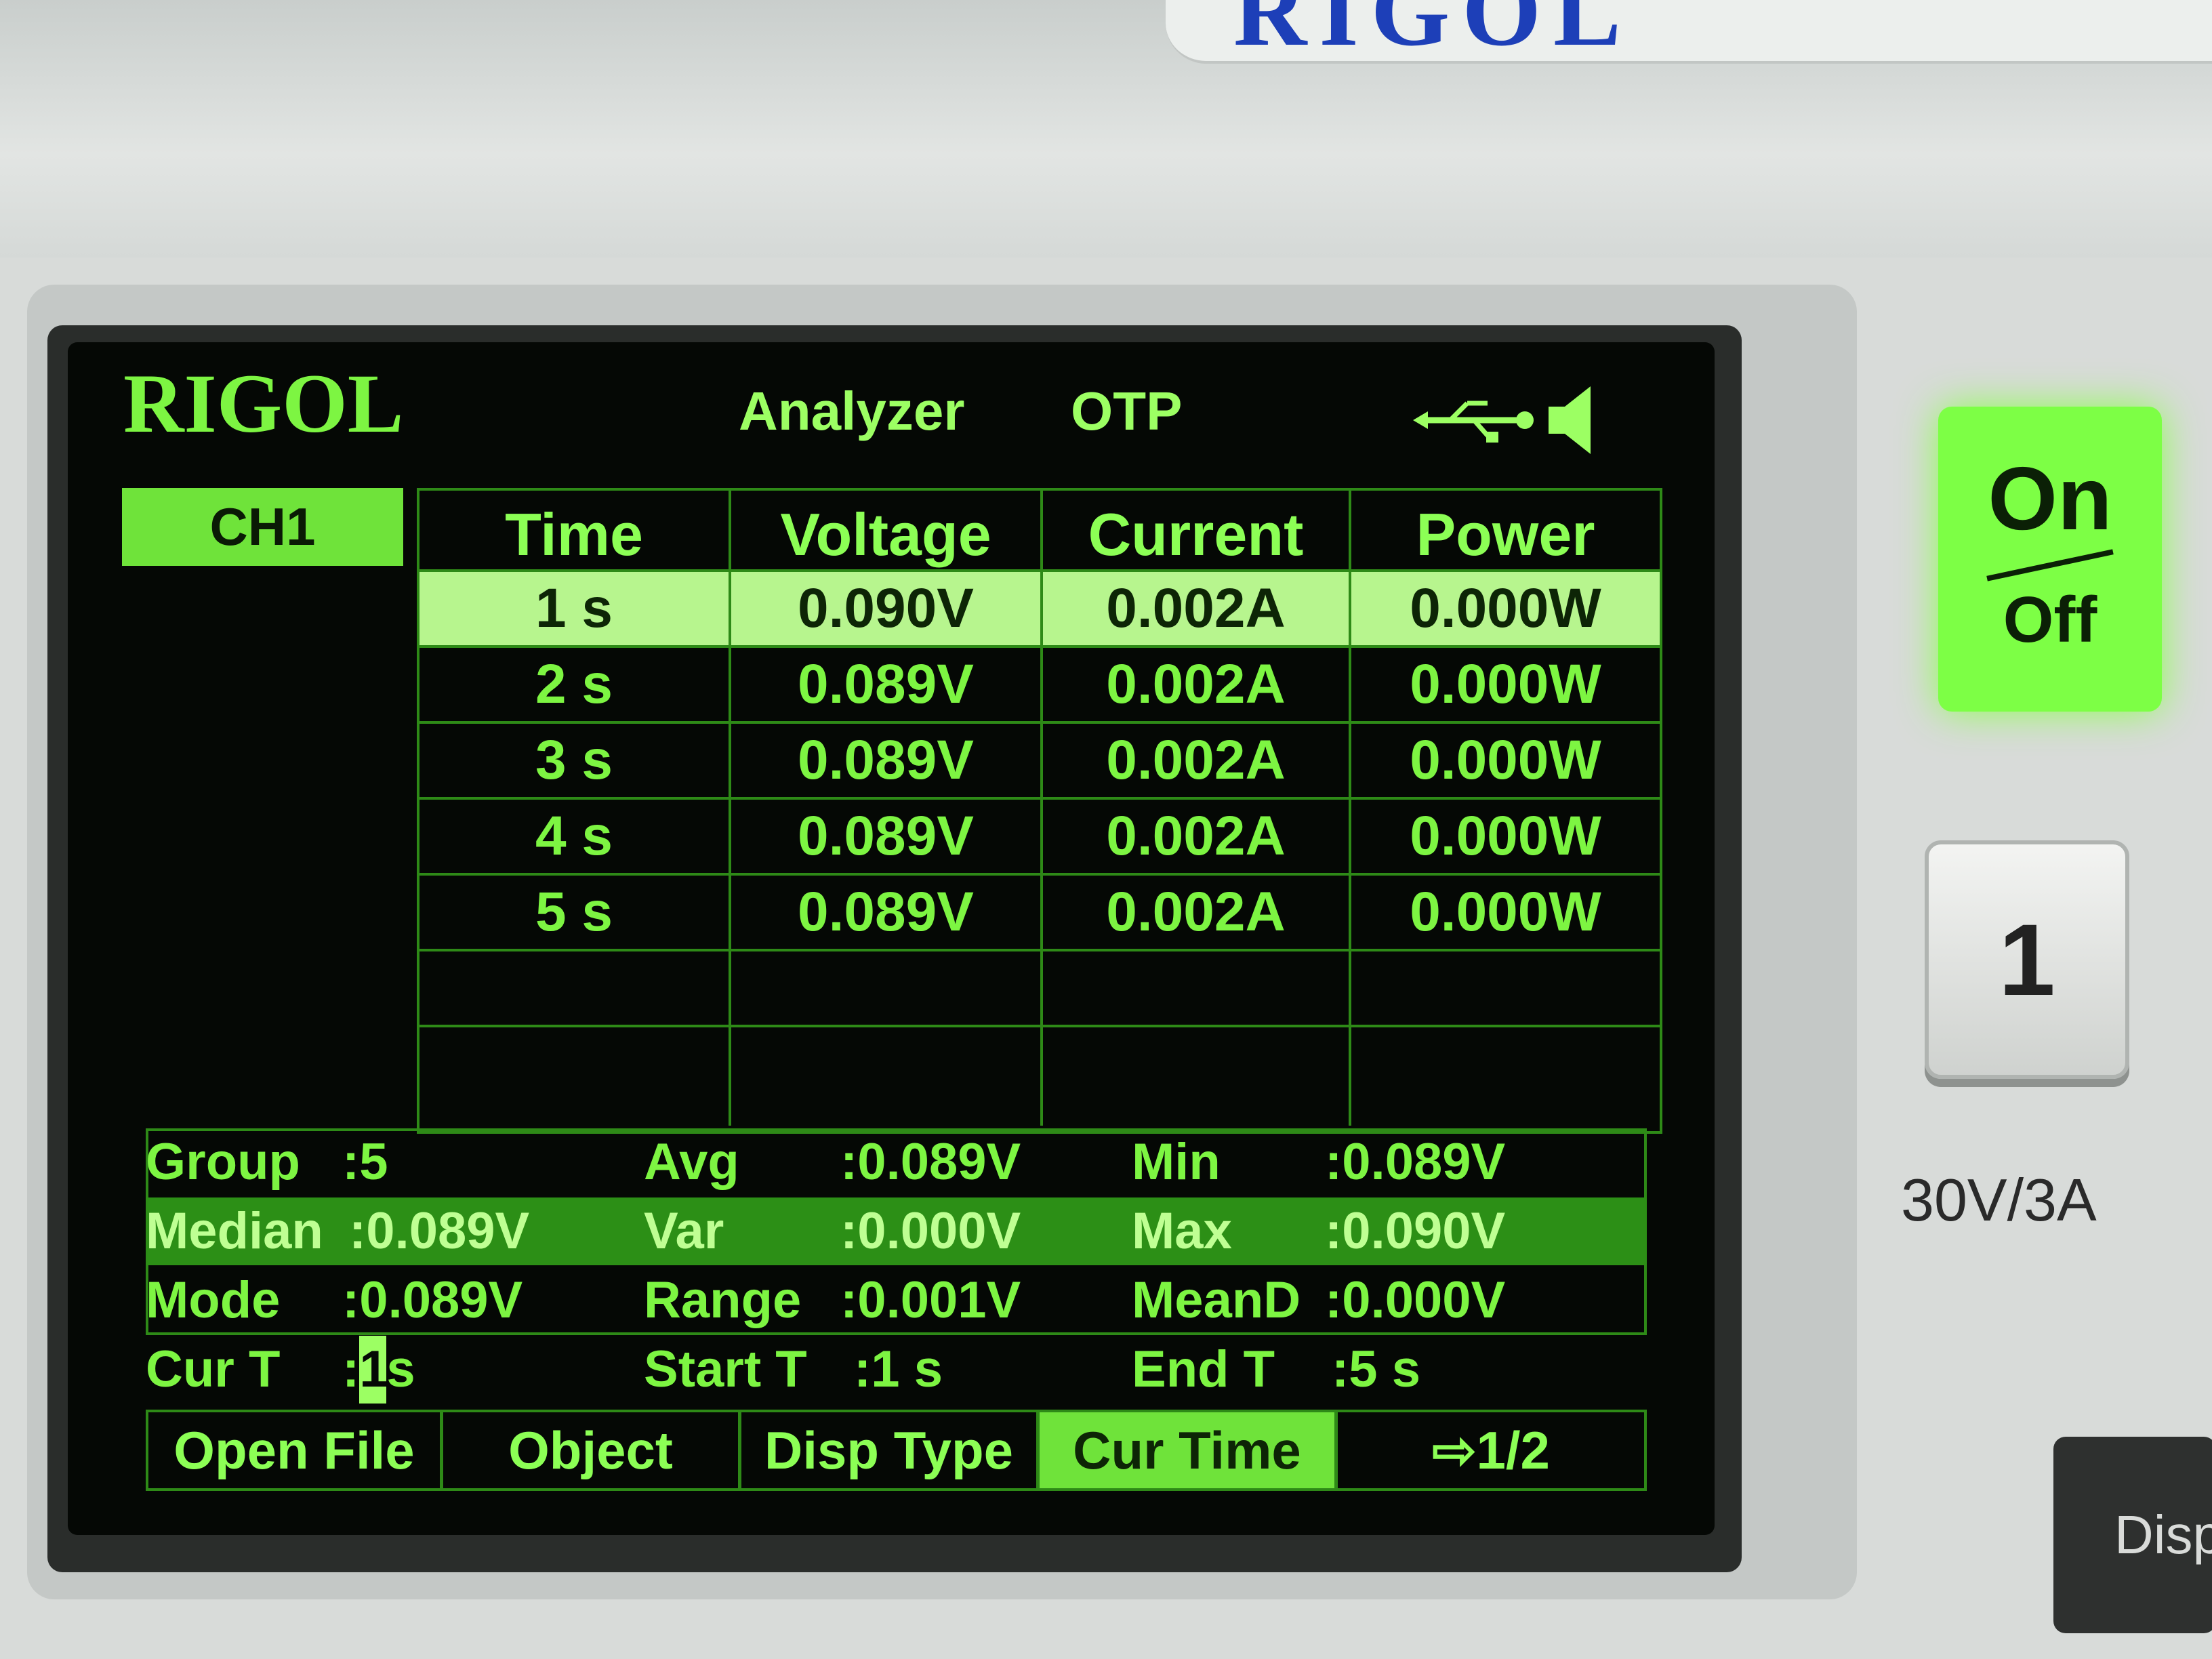 This screenshot has width=2212, height=1659. I want to click on output-onoff-button: On Off, so click(2050, 559).